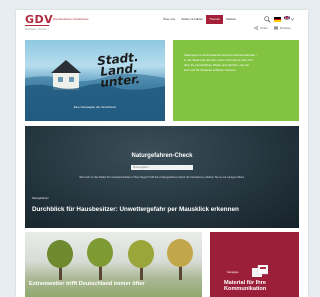 Image resolution: width=320 pixels, height=297 pixels. I want to click on green-box-line: sich und Ihr Zuhause schützen können., so click(210, 70).